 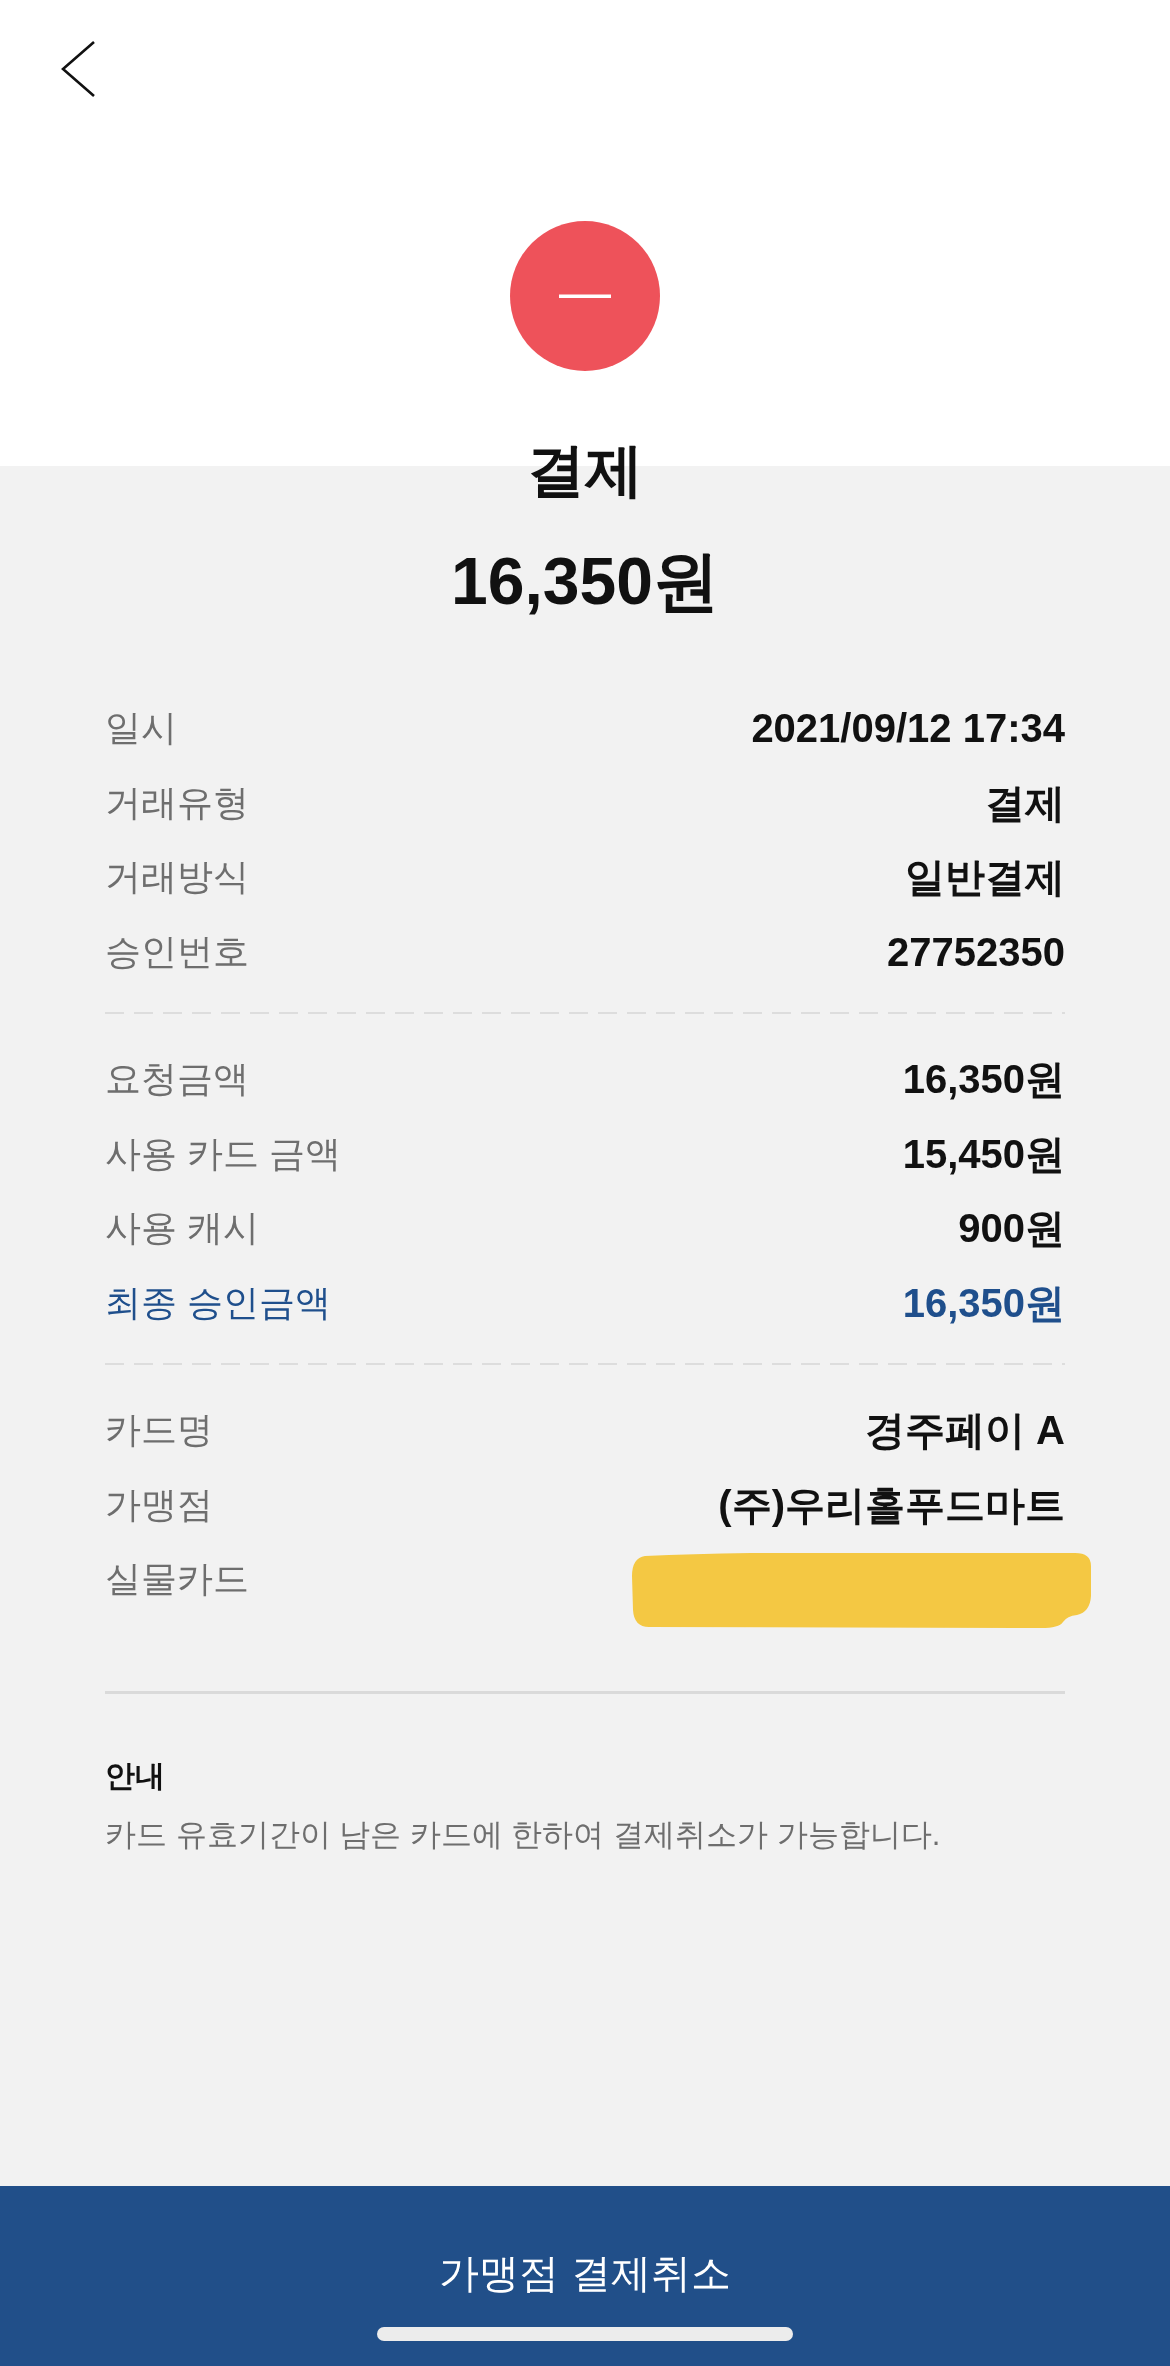 I want to click on row-value: (주)우리홀푸드마트, so click(x=891, y=1505).